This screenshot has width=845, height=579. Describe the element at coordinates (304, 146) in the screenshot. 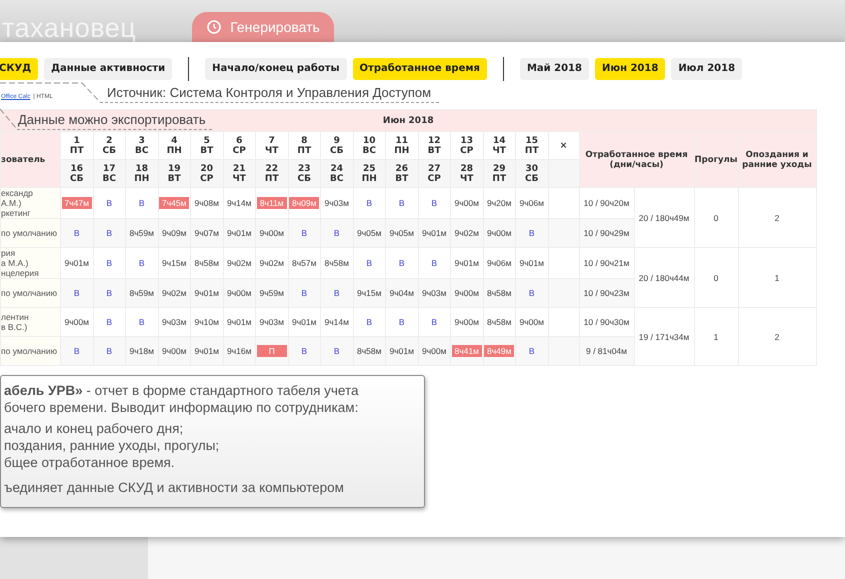

I see `day-header: 8 ПТ` at that location.